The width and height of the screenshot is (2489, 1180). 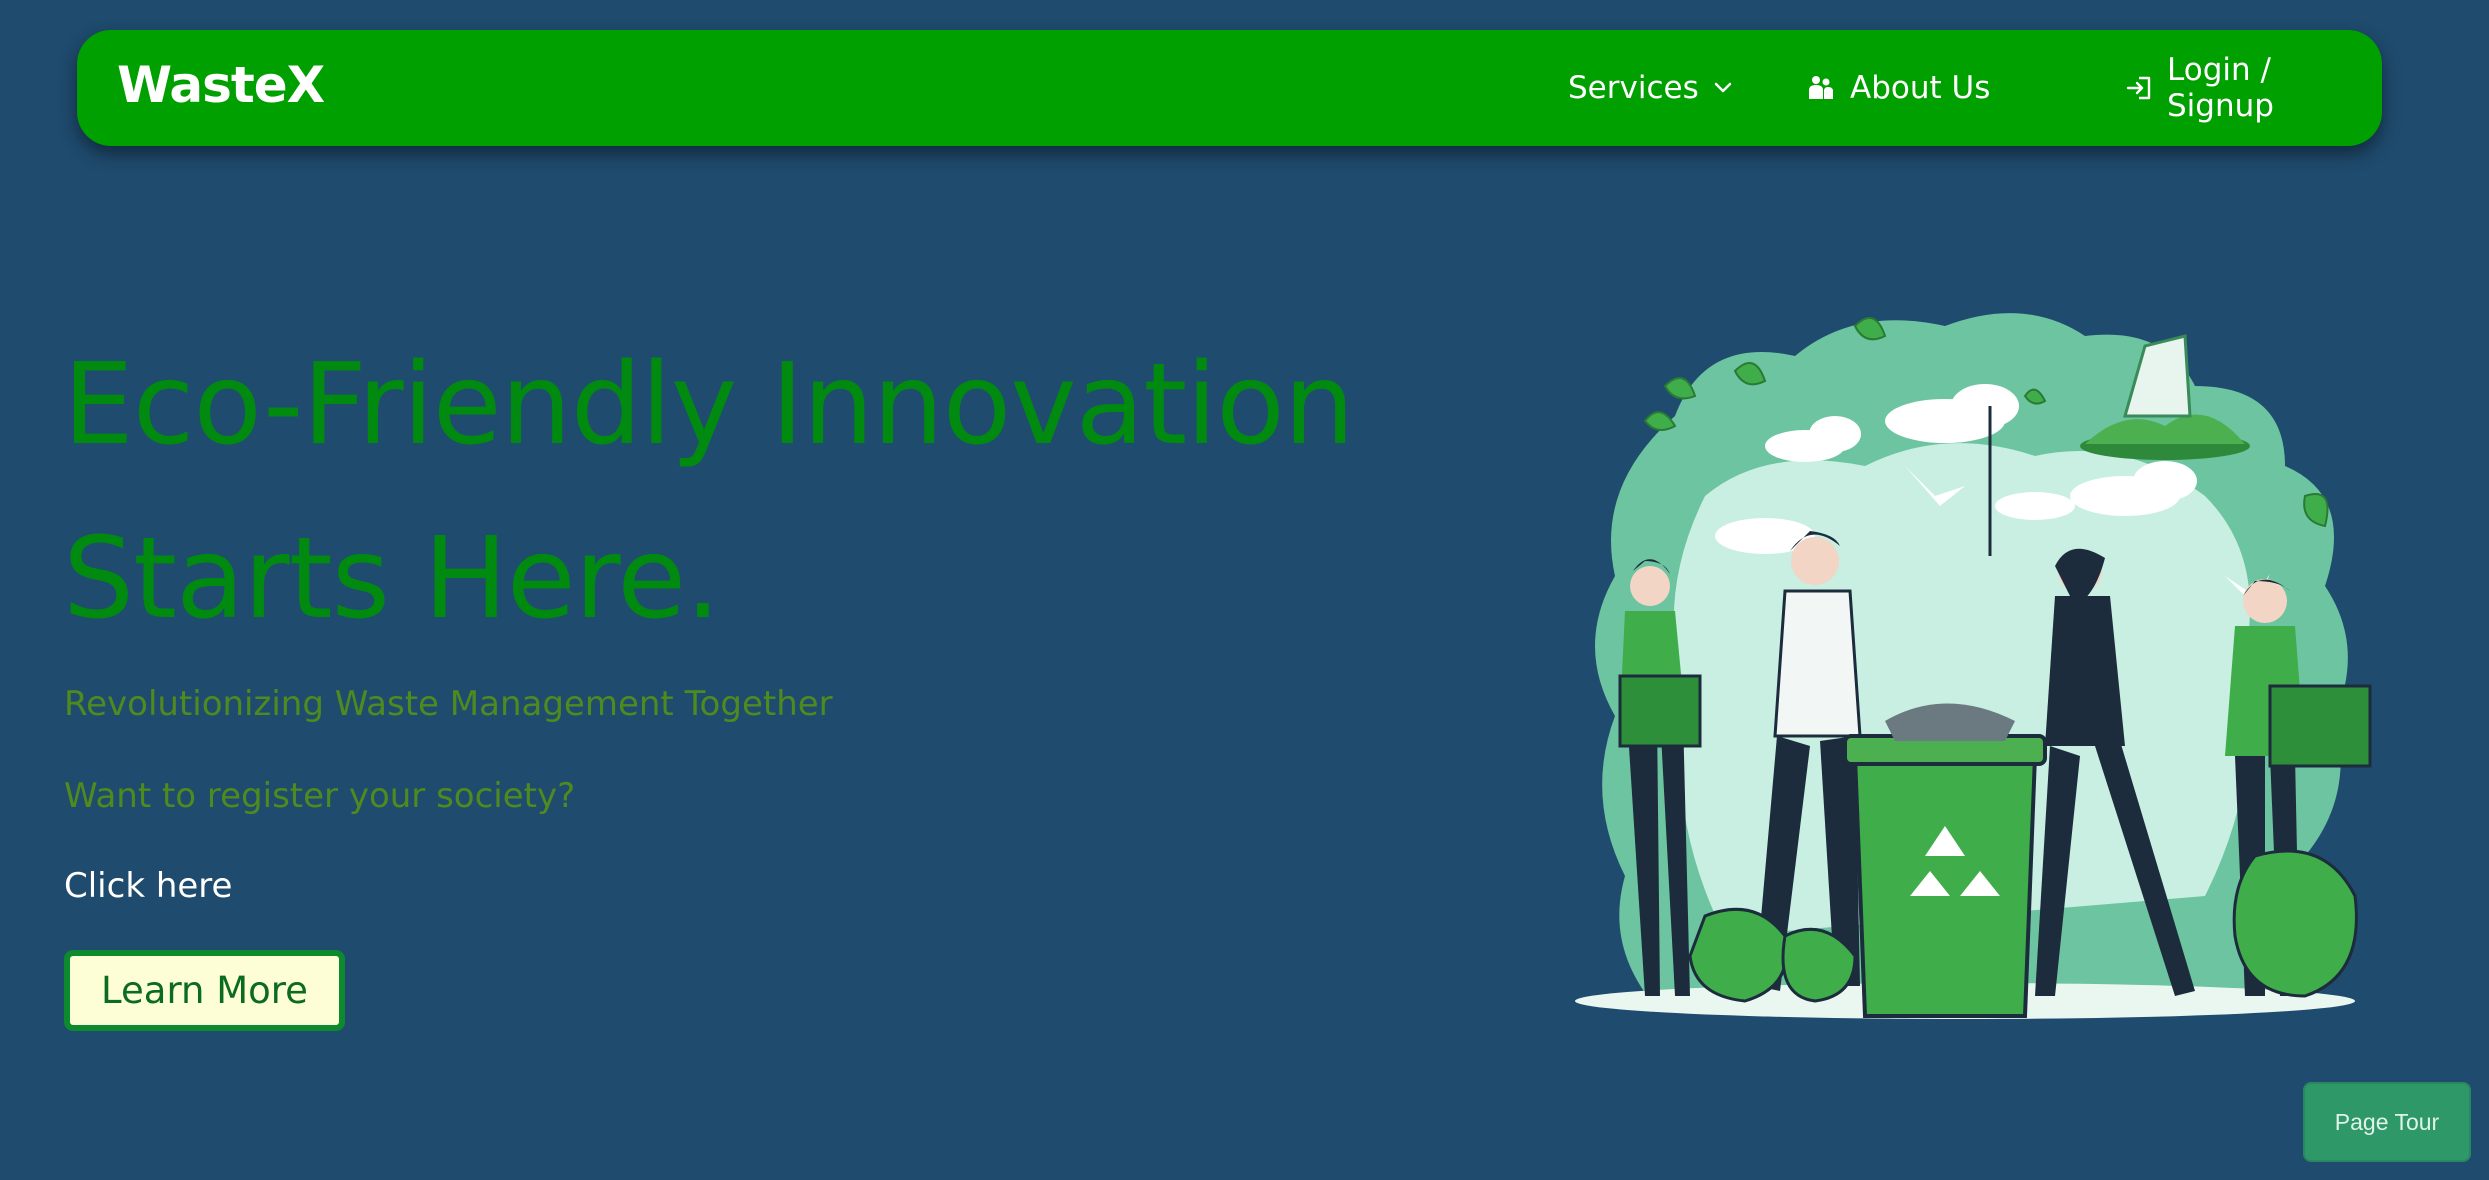 I want to click on login-signup-label: Login / Signup, so click(x=2220, y=88).